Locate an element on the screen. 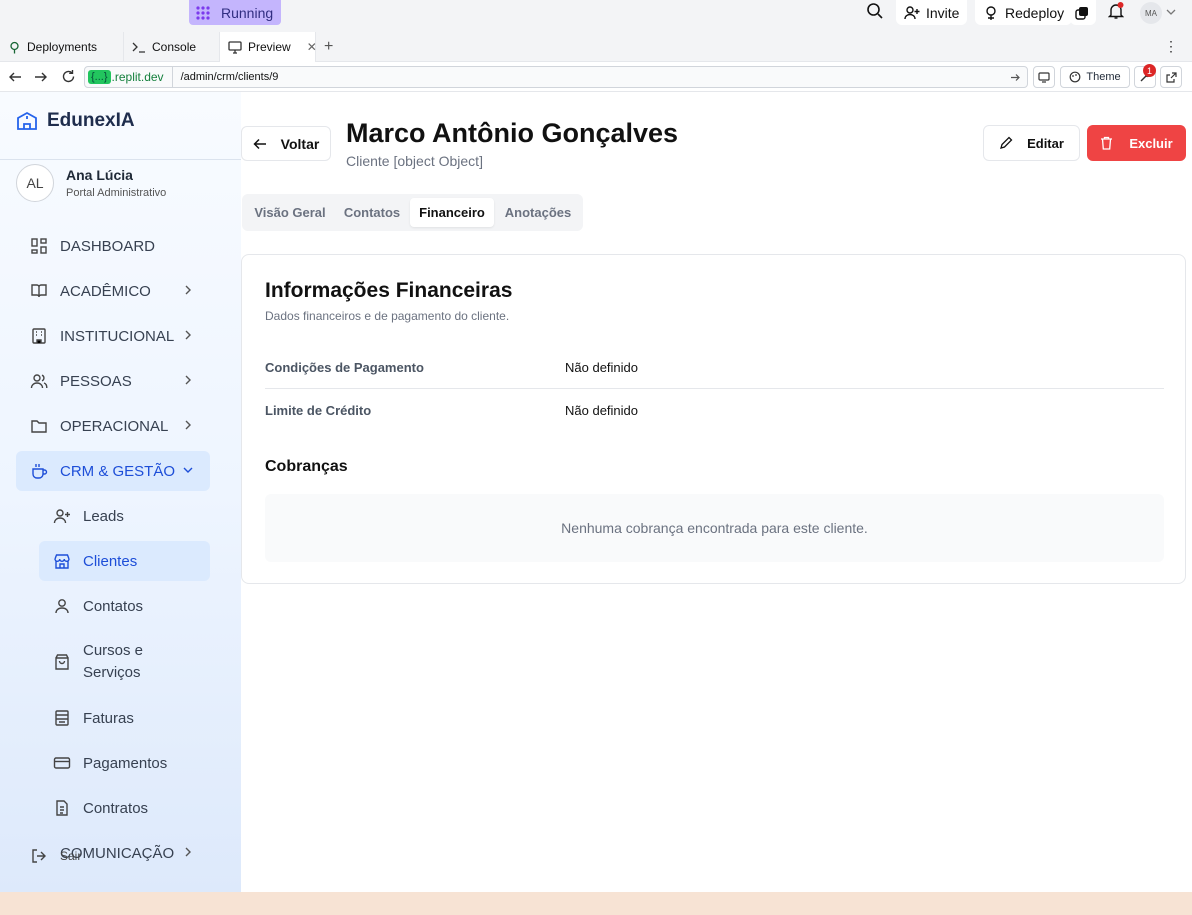 This screenshot has width=1192, height=915. logout-icon is located at coordinates (39, 856).